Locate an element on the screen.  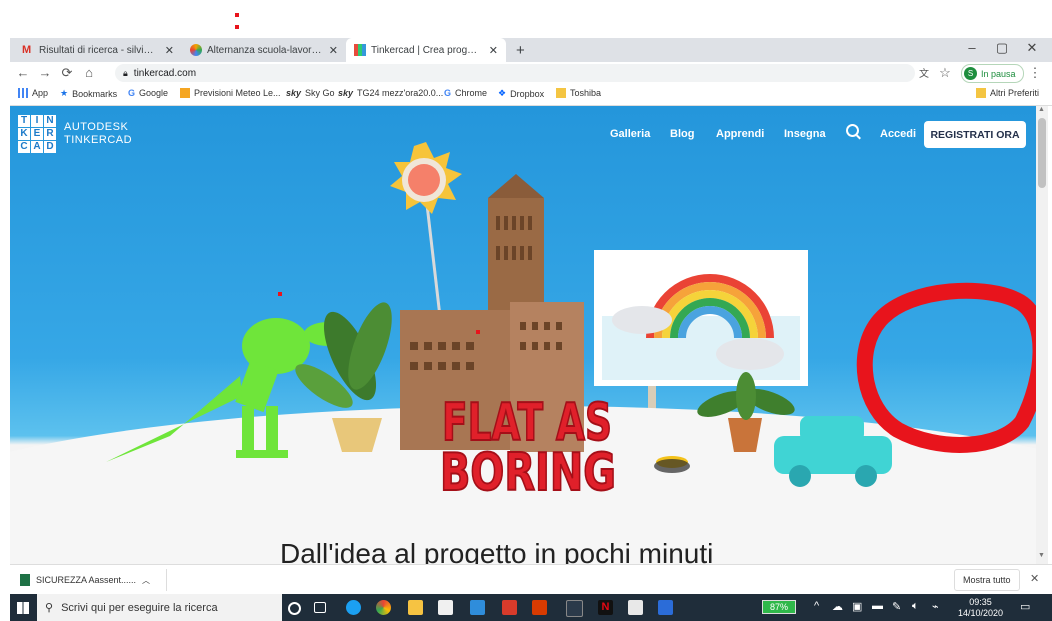
tab-tinkercad: Tinkercad | Crea progetti digitali ✕ is located at coordinates (426, 50).